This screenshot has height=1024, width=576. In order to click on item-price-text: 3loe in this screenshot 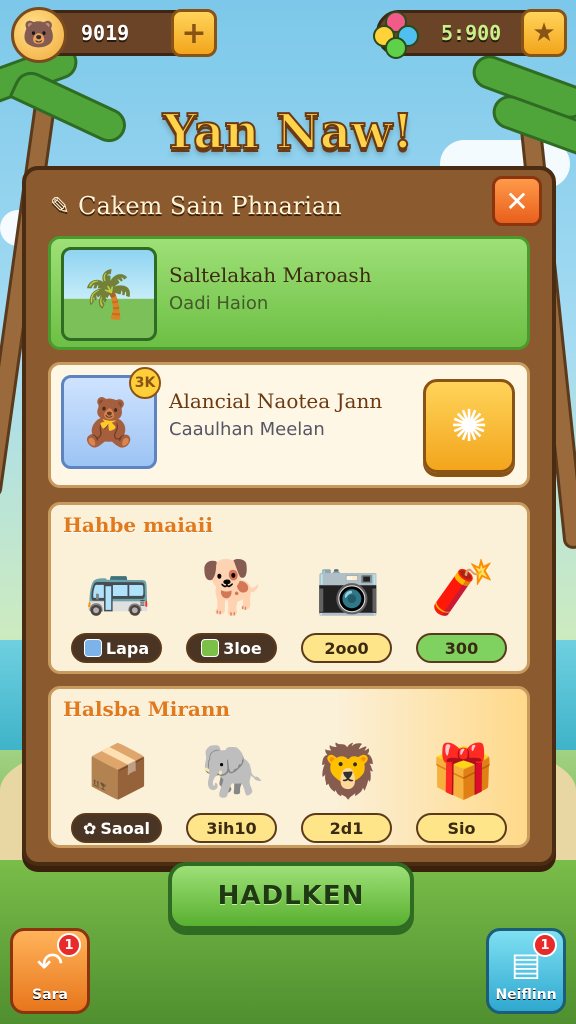, I will do `click(242, 648)`.